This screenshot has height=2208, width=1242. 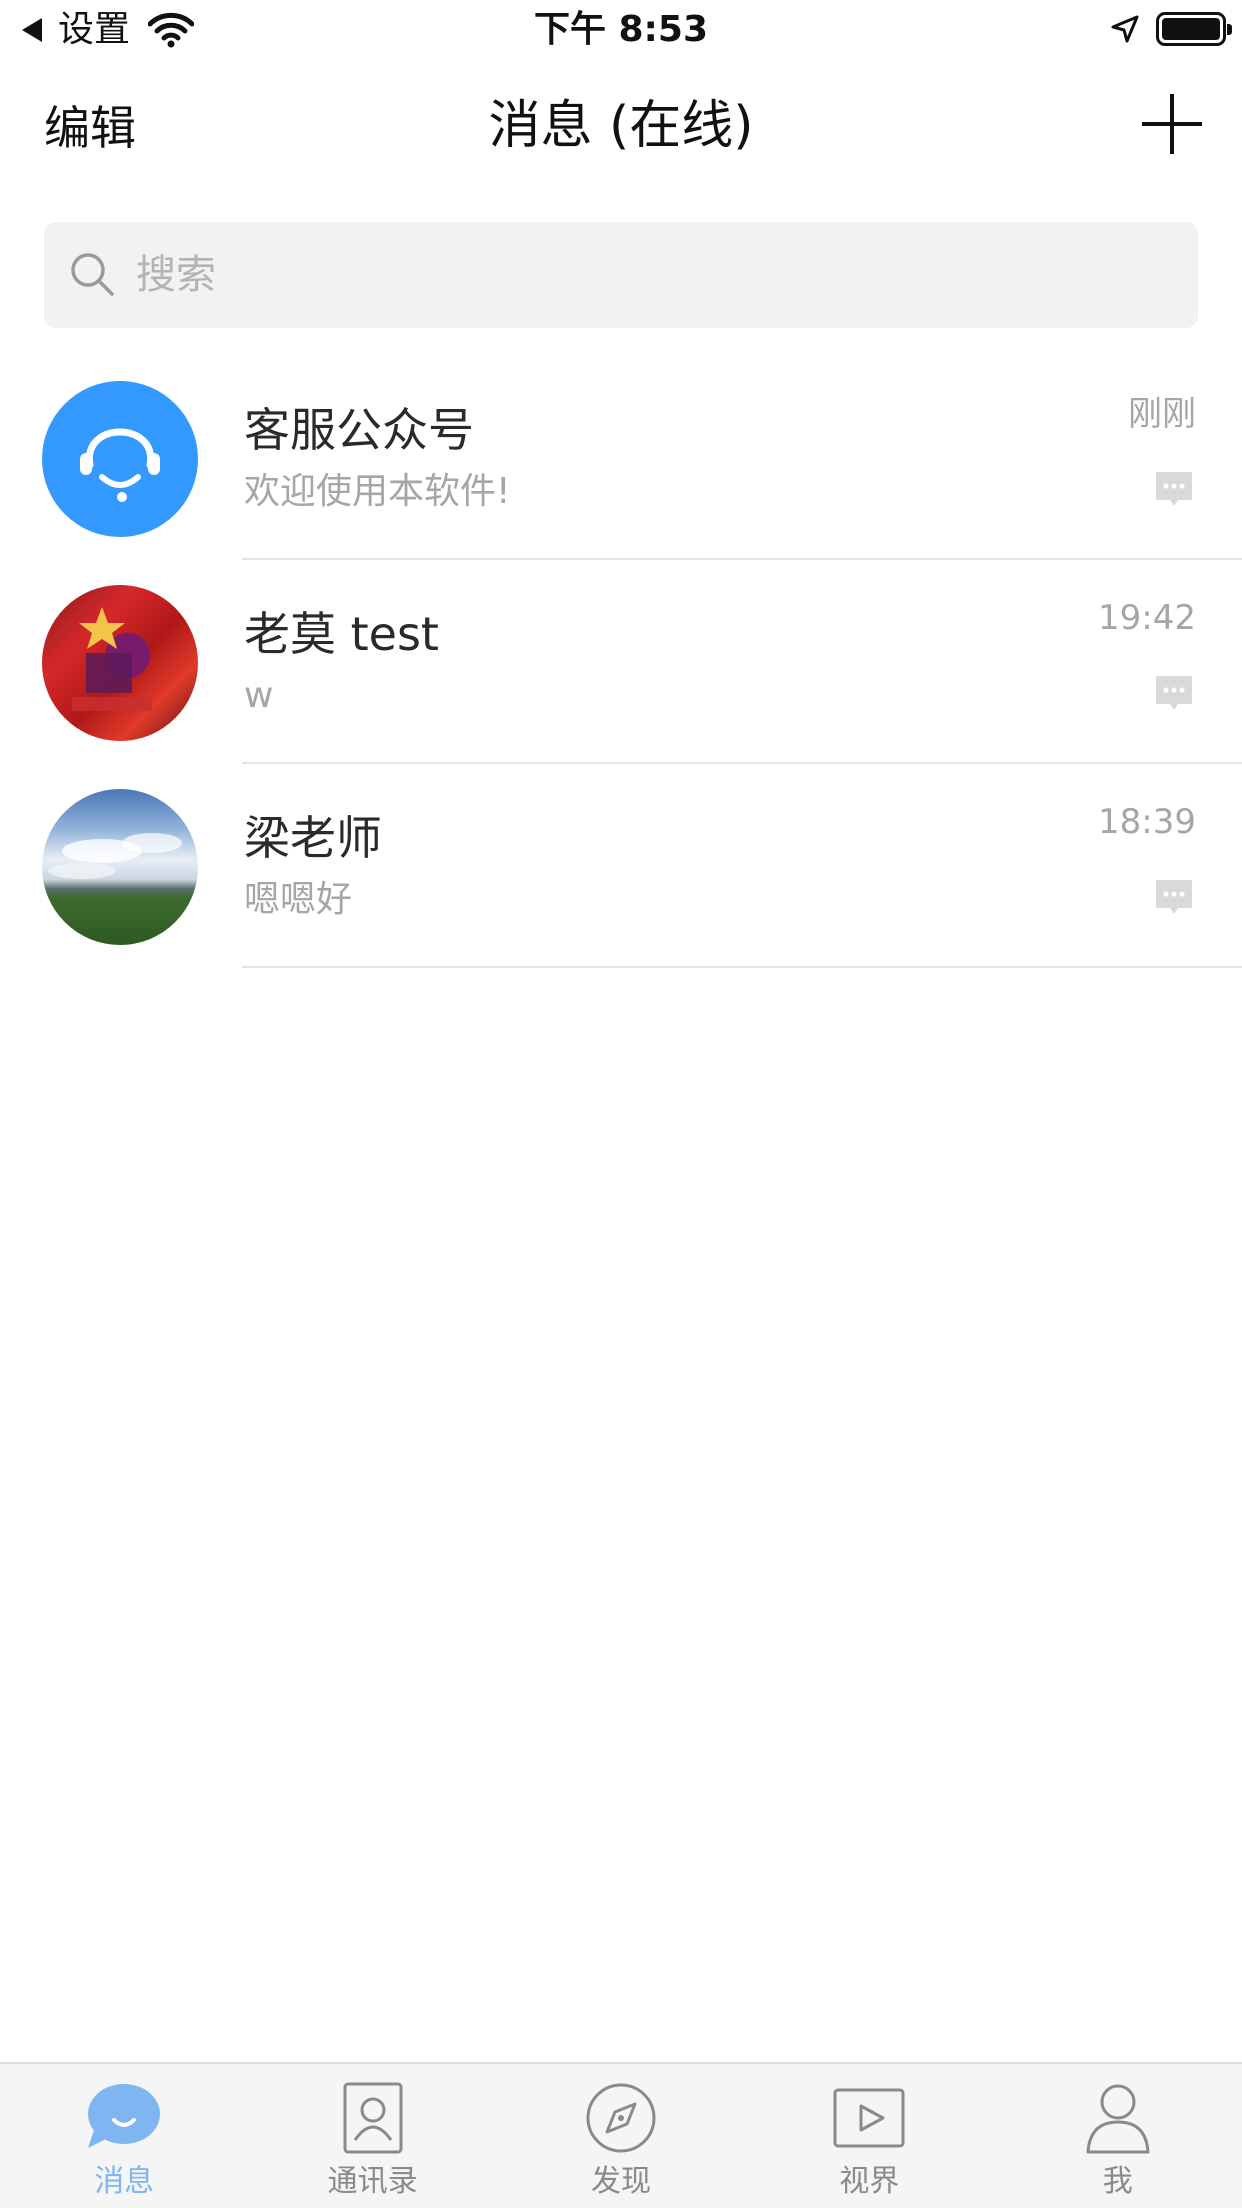 What do you see at coordinates (621, 458) in the screenshot?
I see `message-row: 客服公众号 欢迎使用本软件! 刚刚` at bounding box center [621, 458].